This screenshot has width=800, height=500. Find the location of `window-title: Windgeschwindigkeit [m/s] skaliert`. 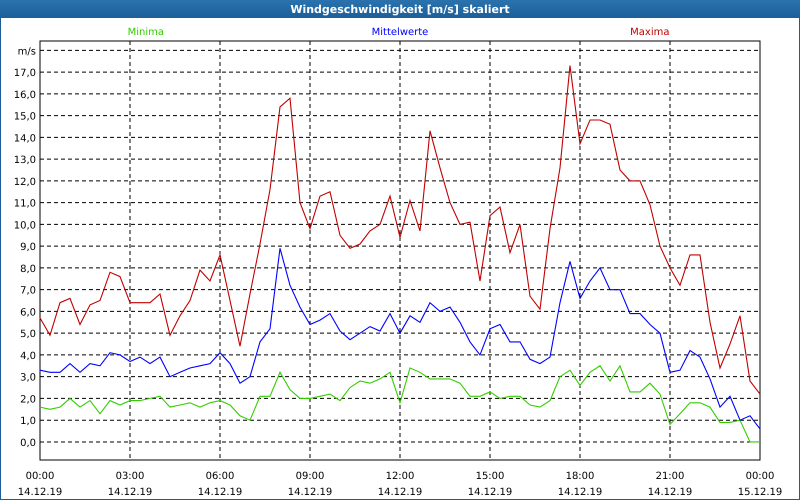

window-title: Windgeschwindigkeit [m/s] skaliert is located at coordinates (400, 9).